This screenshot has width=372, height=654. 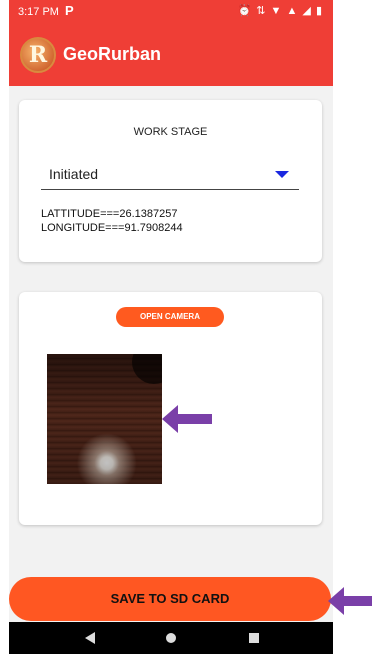 What do you see at coordinates (170, 599) in the screenshot?
I see `save-to-sd-card-button: SAVE TO SD CARD` at bounding box center [170, 599].